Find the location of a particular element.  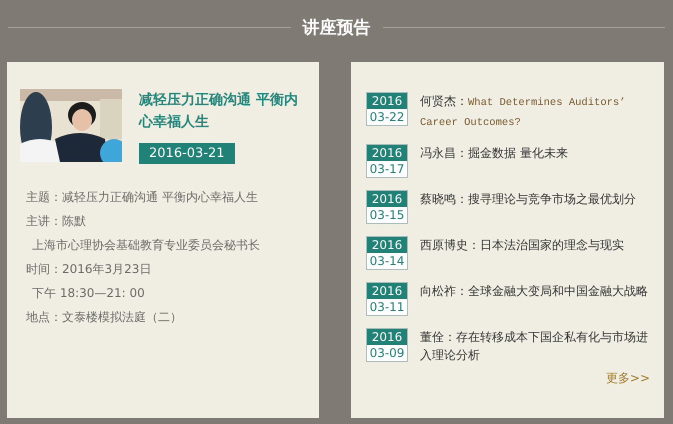

date-badge: 2016 03-11 is located at coordinates (387, 299).